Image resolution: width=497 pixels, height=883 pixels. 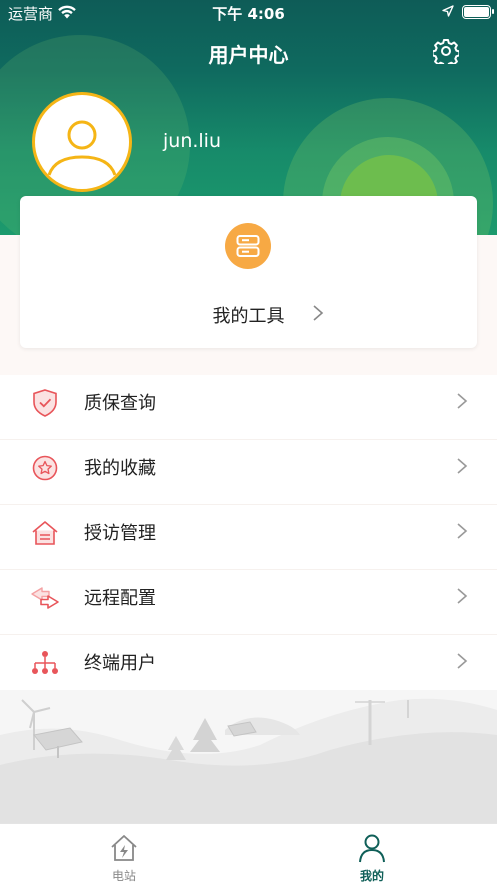 I want to click on tab-label: 电站, so click(x=123, y=876).